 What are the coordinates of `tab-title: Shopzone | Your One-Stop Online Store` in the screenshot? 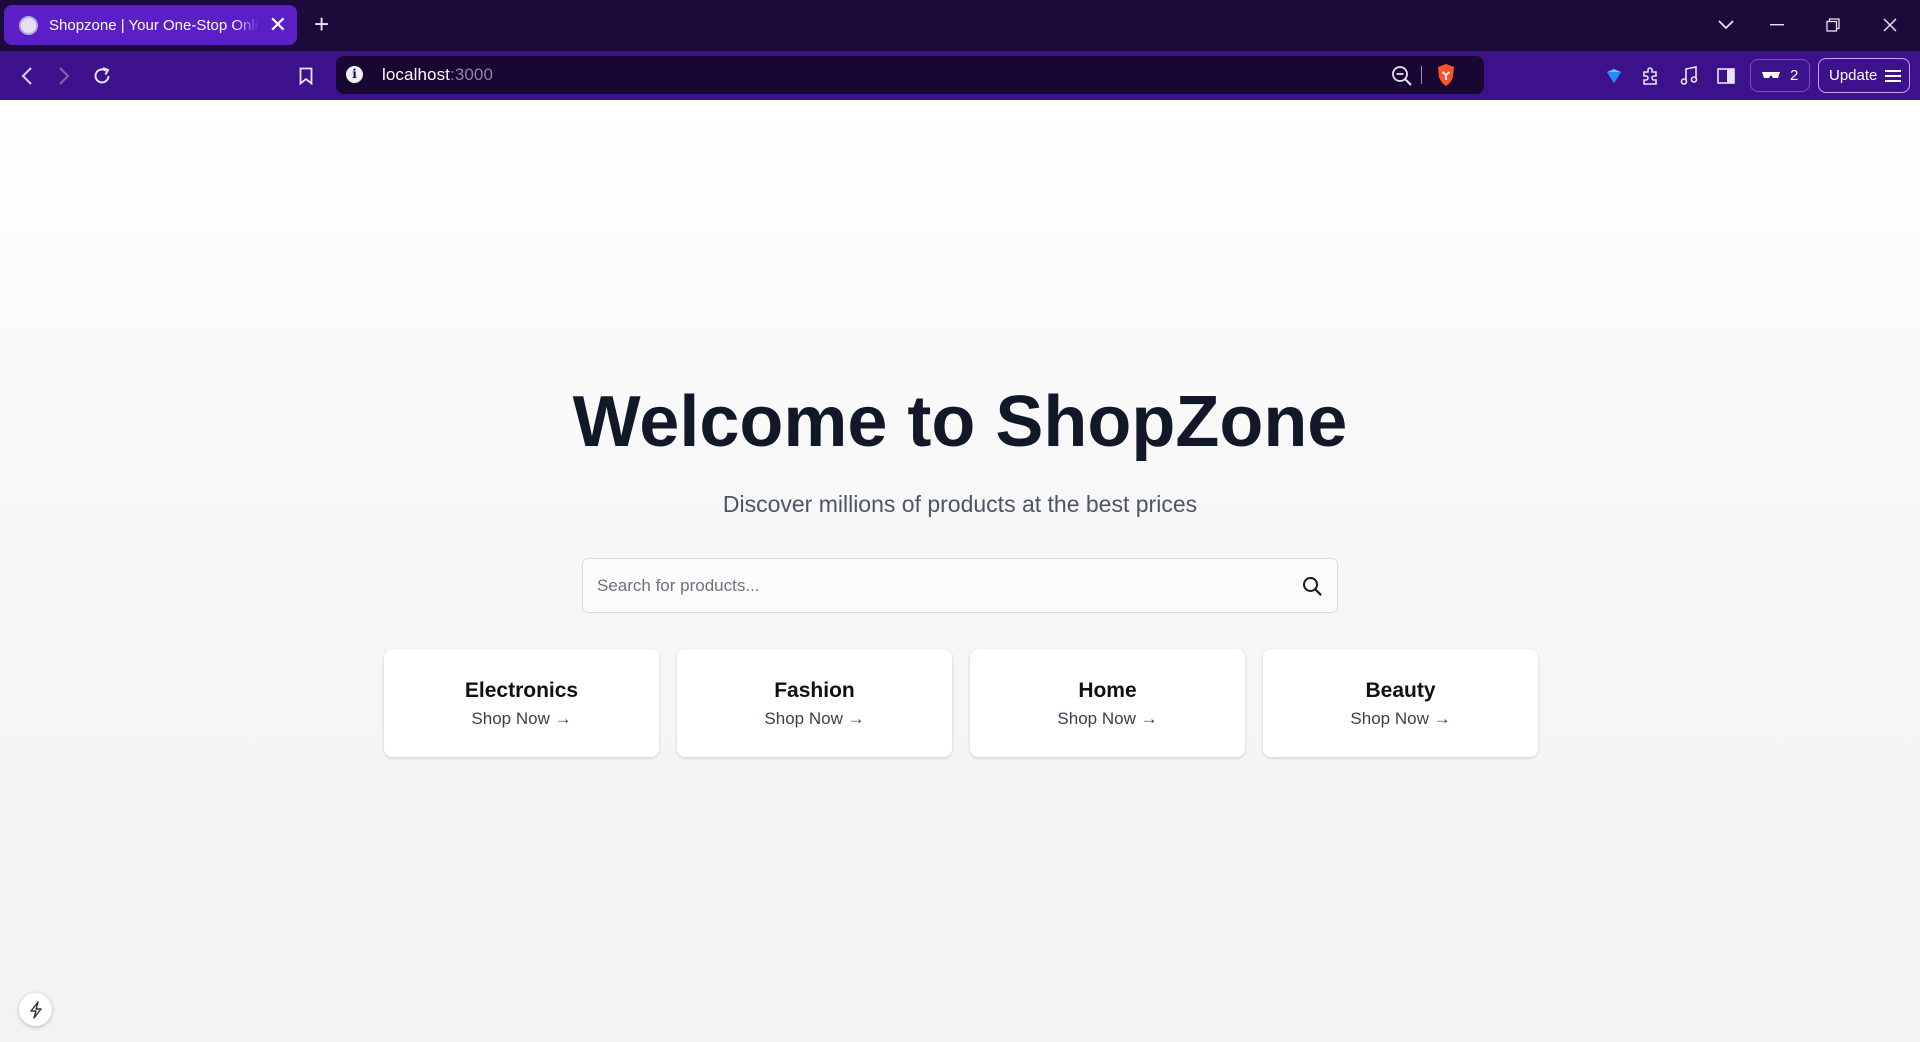 It's located at (154, 25).